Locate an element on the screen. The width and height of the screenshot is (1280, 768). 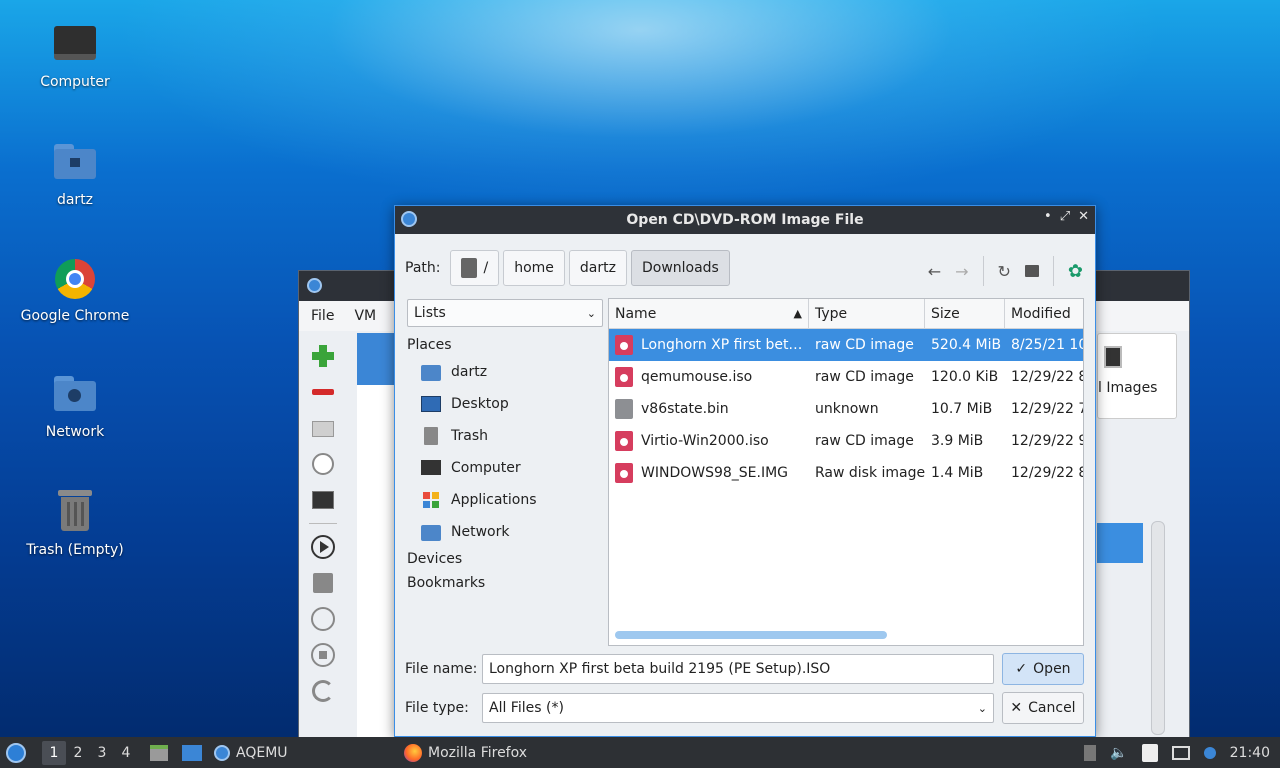
desktop-icon-home: dartz is located at coordinates (75, 174).